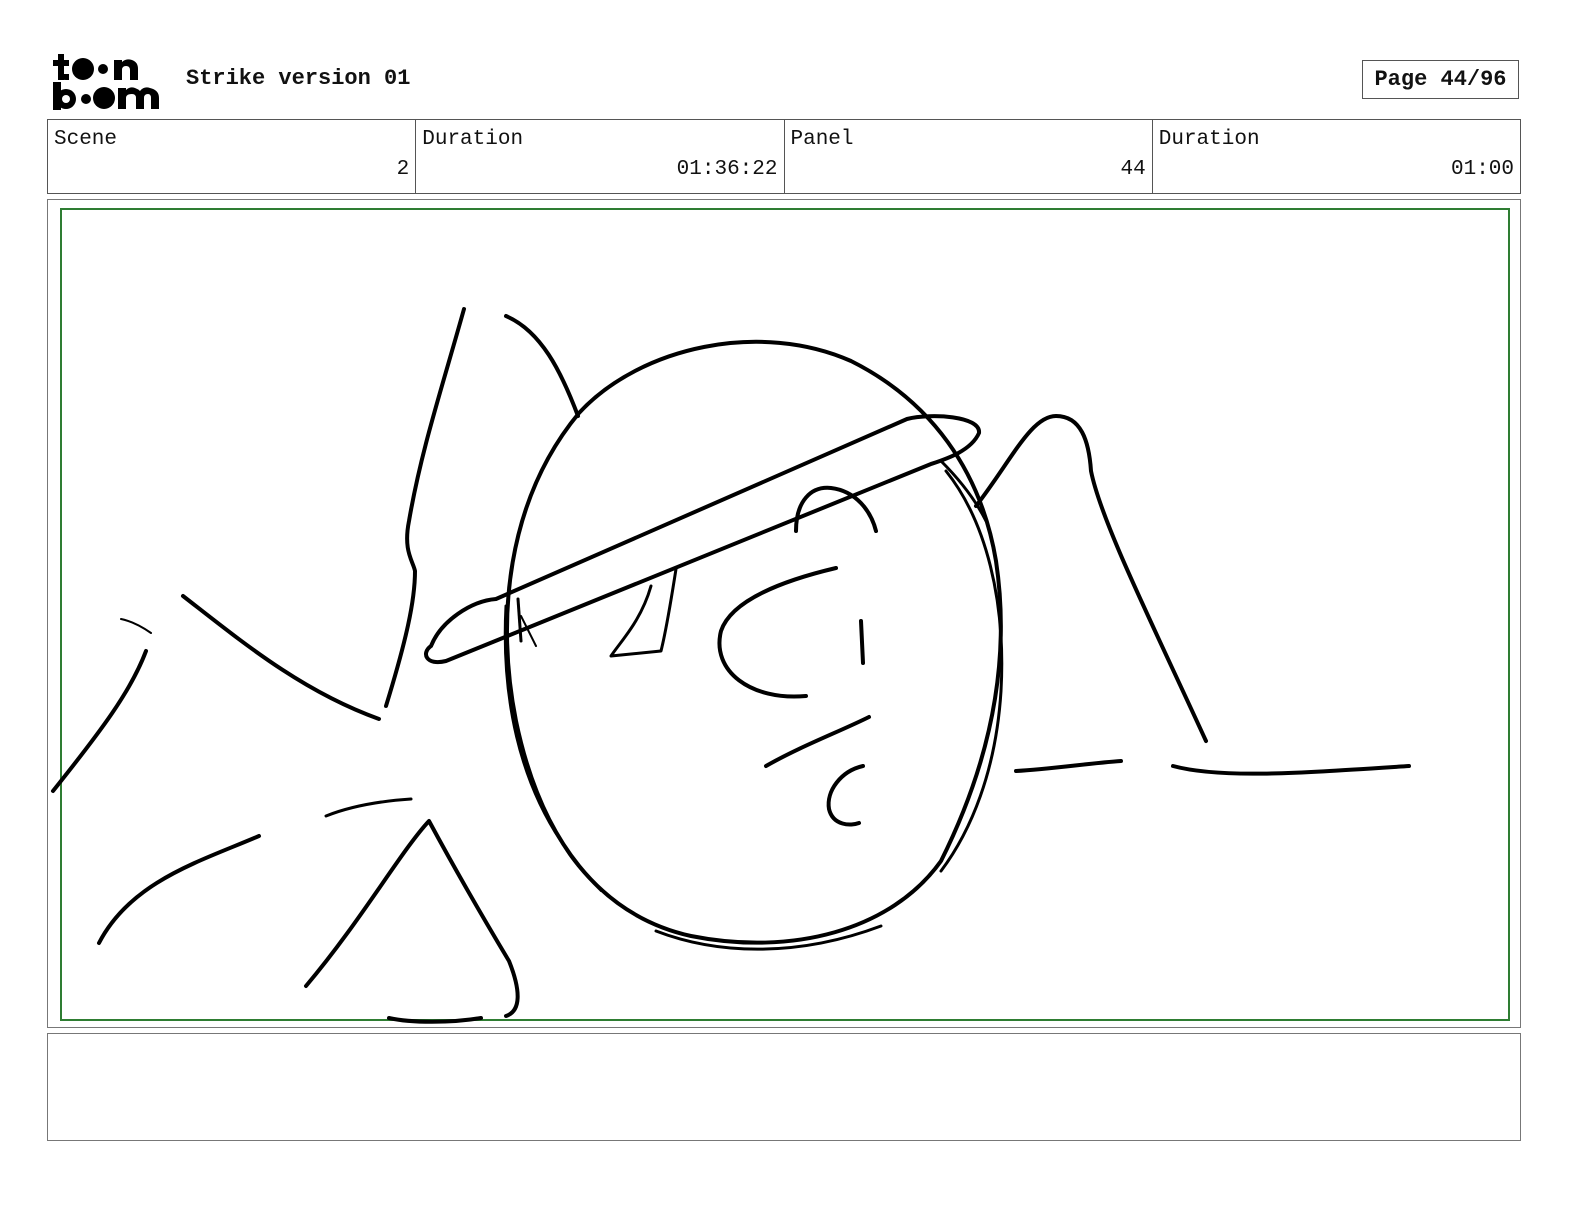 The width and height of the screenshot is (1584, 1224). What do you see at coordinates (232, 156) in the screenshot?
I see `scene-cell: Scene 2` at bounding box center [232, 156].